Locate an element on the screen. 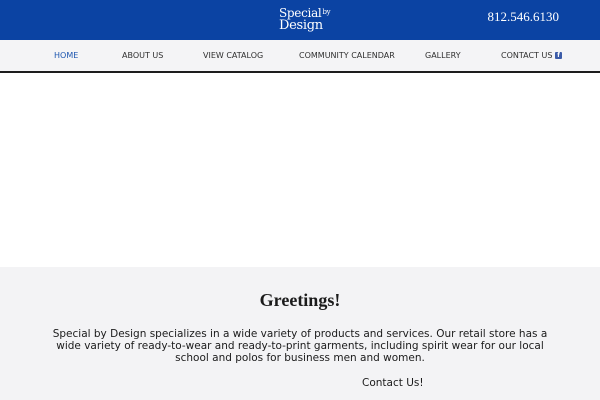  nav-item-community-calendar: COMMUNITY CALENDAR is located at coordinates (347, 56).